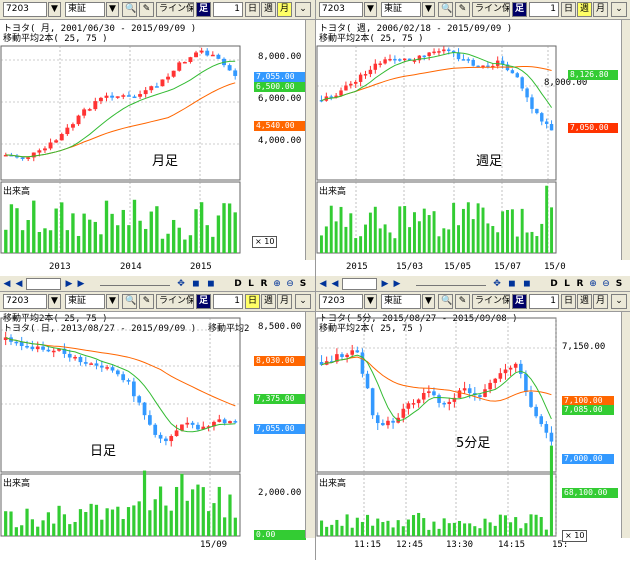  Describe the element at coordinates (120, 371) in the screenshot. I see `moving-average-long` at that location.